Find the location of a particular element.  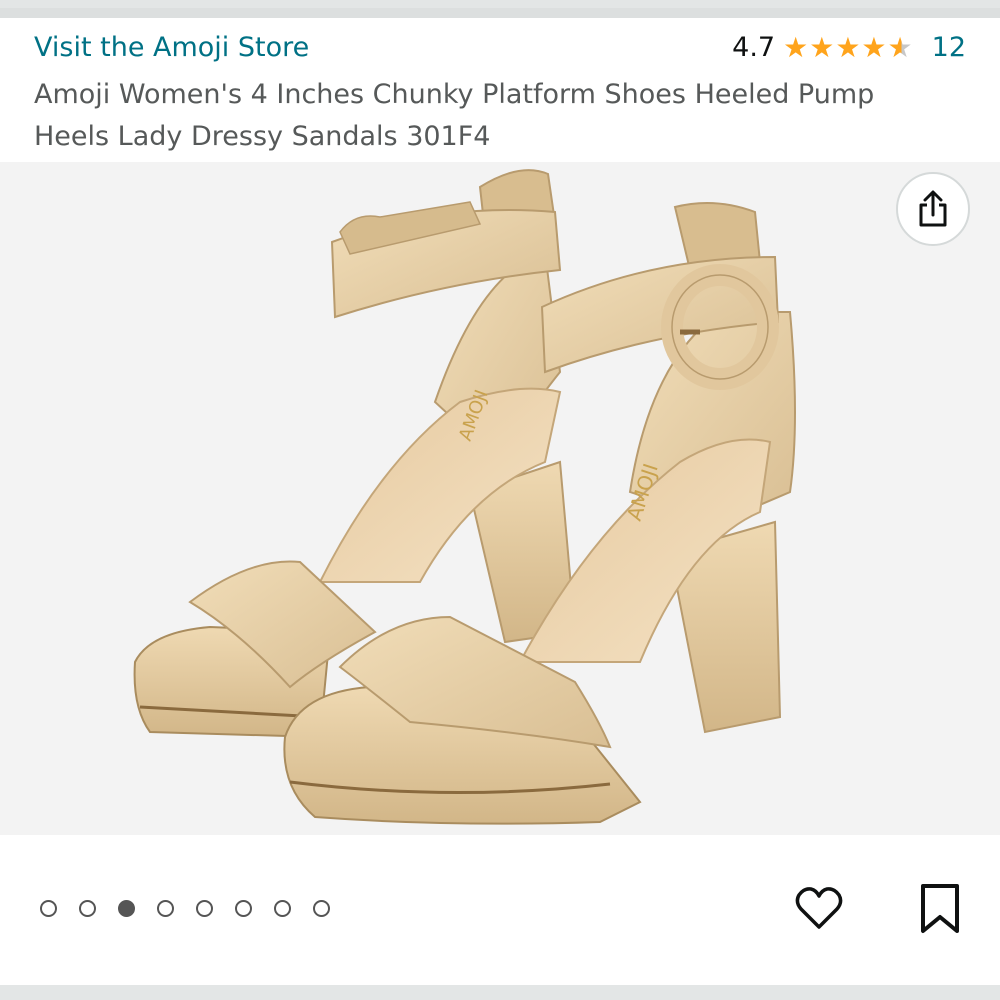

rating-summary: 4.7 ★ ★ ★ ★ ★ 12 is located at coordinates (849, 47).